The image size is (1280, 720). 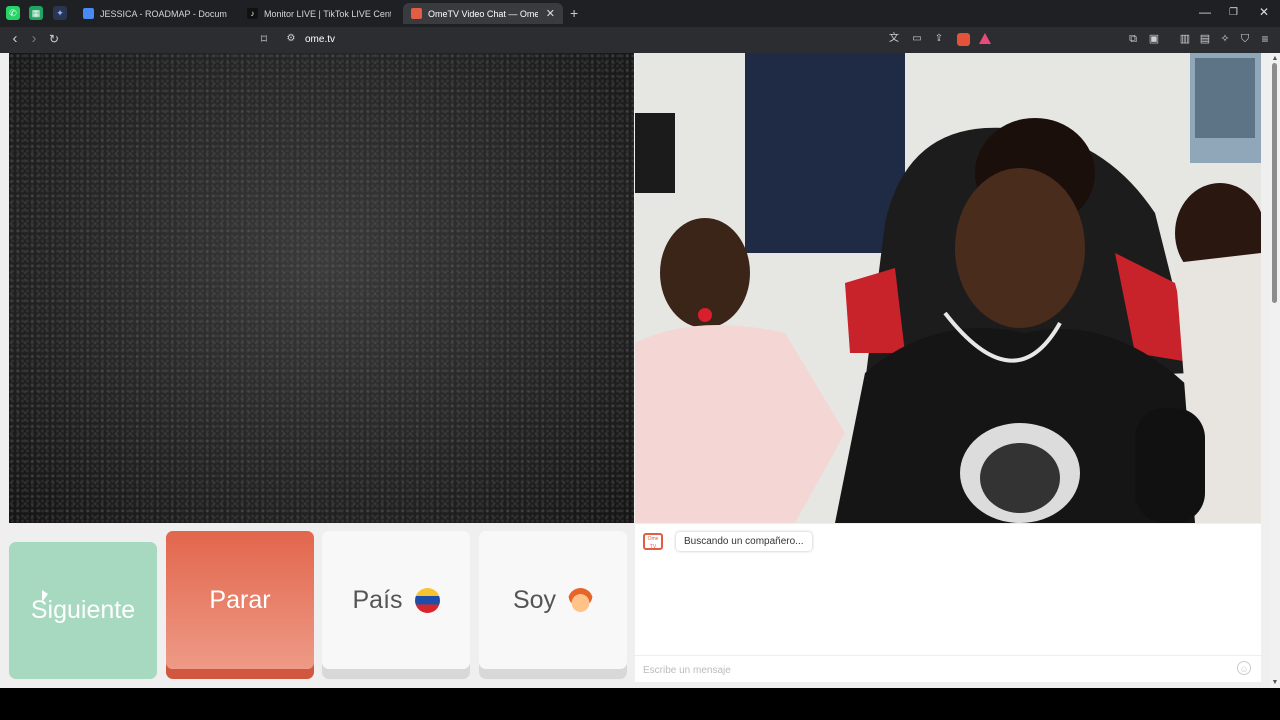 I want to click on chat-panel: Ome TV Buscando un compañero... ☺, so click(x=948, y=603).